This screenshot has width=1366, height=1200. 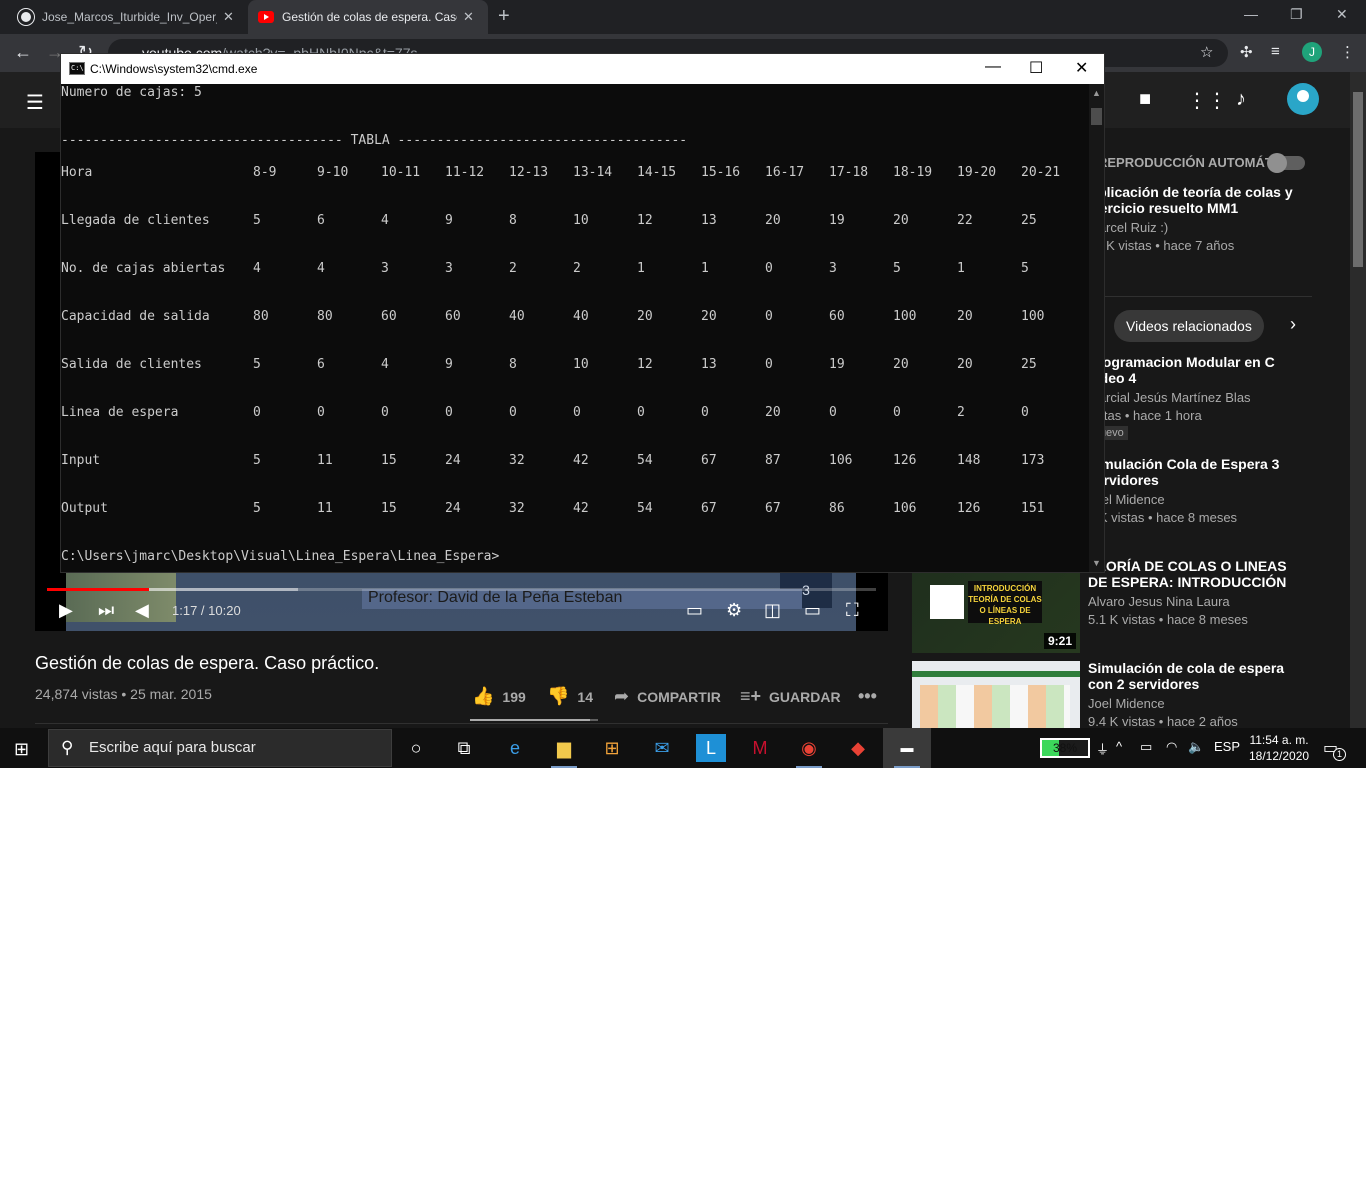 I want to click on profile-avatar: J, so click(x=1312, y=52).